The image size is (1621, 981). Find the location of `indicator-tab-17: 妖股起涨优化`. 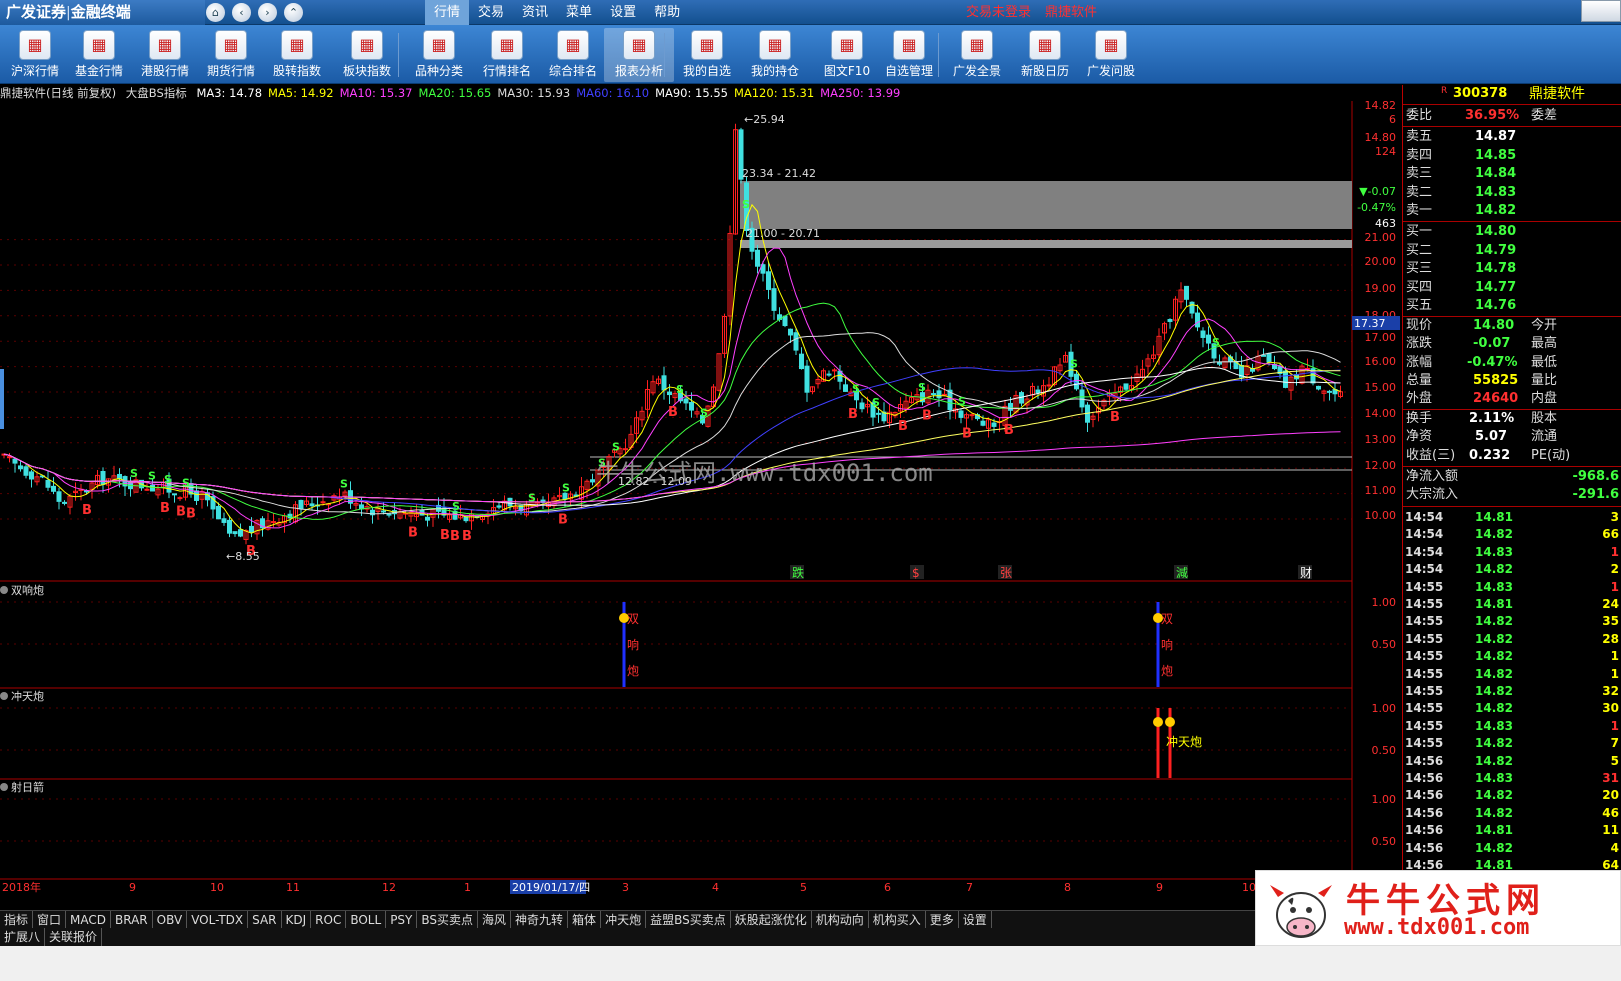

indicator-tab-17: 妖股起涨优化 is located at coordinates (771, 919).